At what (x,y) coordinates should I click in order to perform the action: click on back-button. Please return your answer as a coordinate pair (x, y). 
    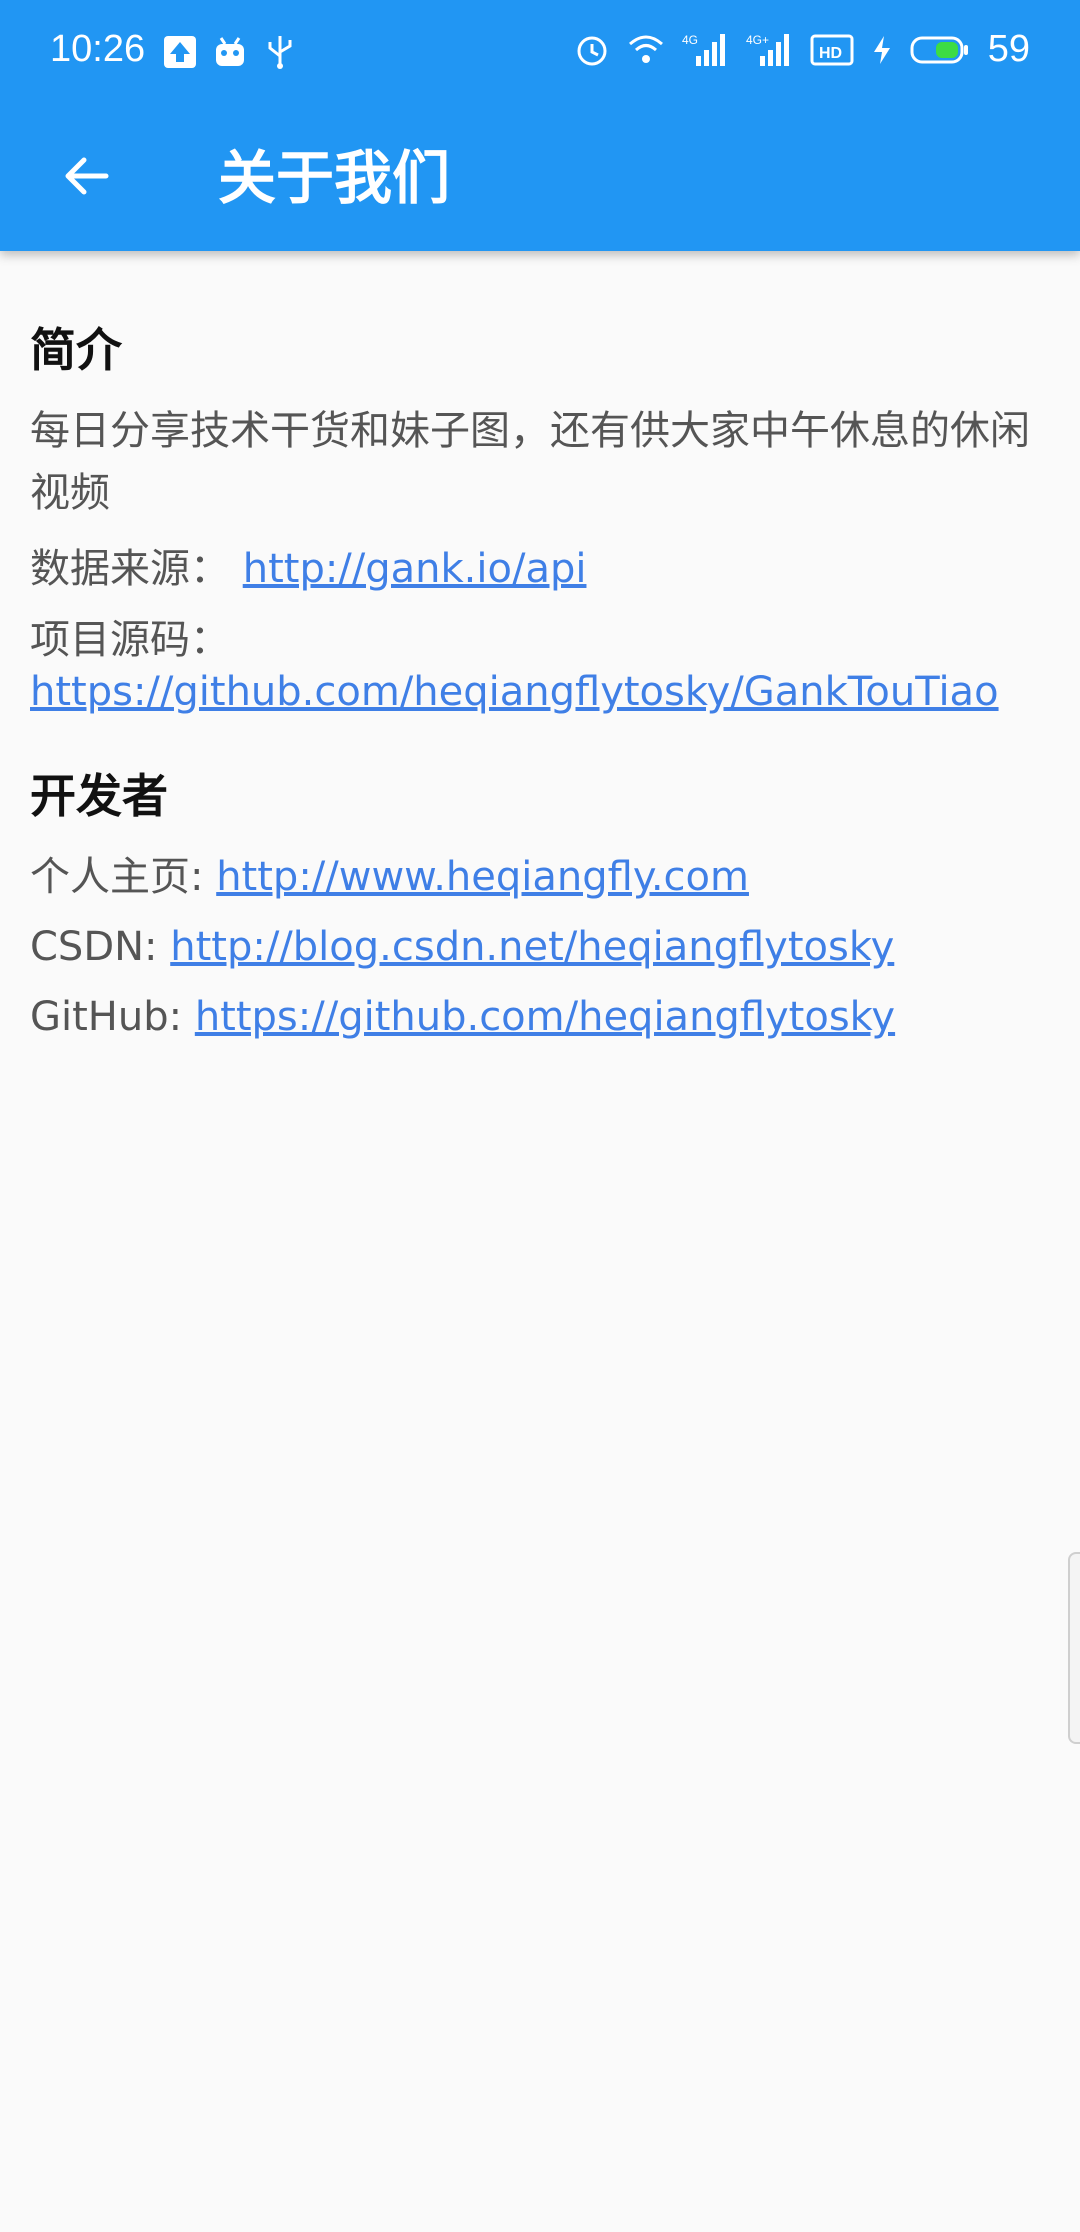
    Looking at the image, I should click on (86, 178).